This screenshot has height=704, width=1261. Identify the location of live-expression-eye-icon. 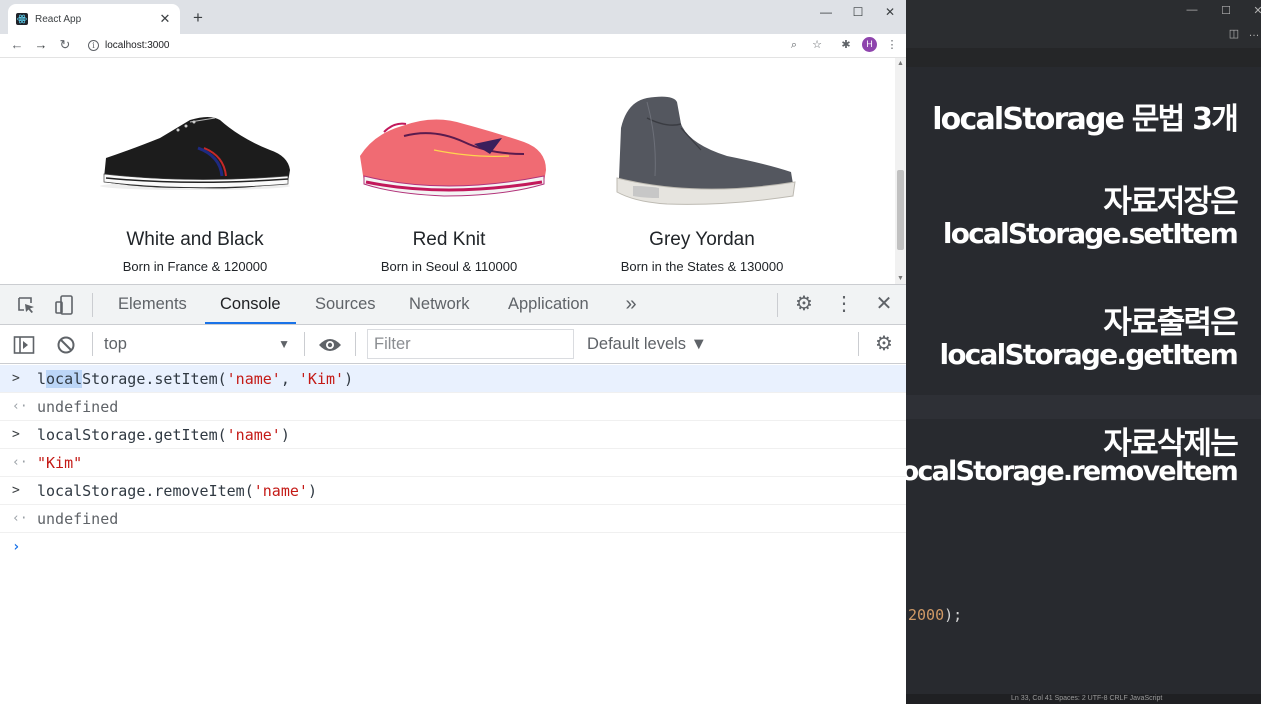
(330, 344).